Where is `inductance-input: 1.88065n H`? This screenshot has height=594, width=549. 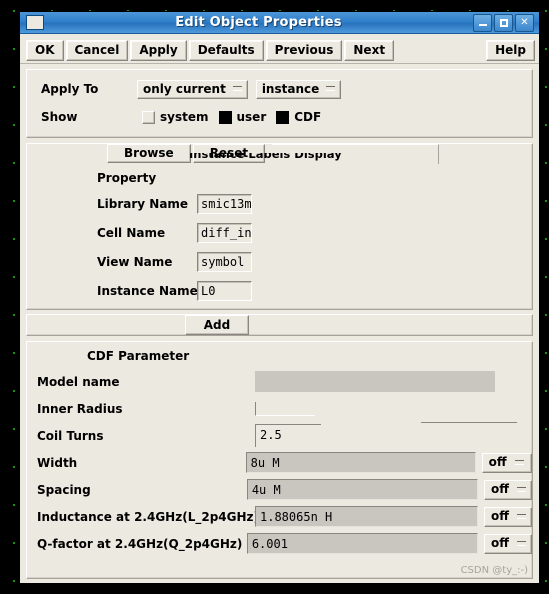
inductance-input: 1.88065n H is located at coordinates (367, 516).